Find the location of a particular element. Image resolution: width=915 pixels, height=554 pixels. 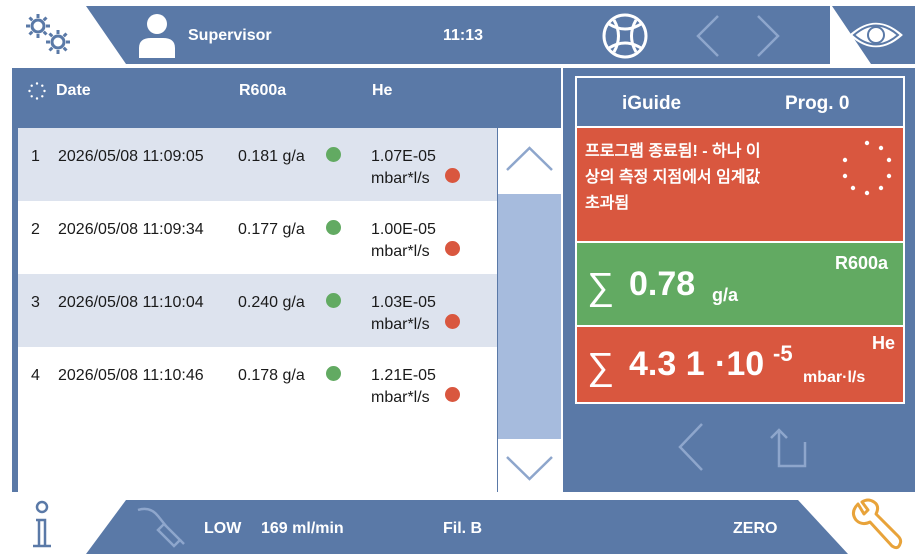

alert-text-line-1: 프로그램 종료됨! - 하나 이 is located at coordinates (673, 151).